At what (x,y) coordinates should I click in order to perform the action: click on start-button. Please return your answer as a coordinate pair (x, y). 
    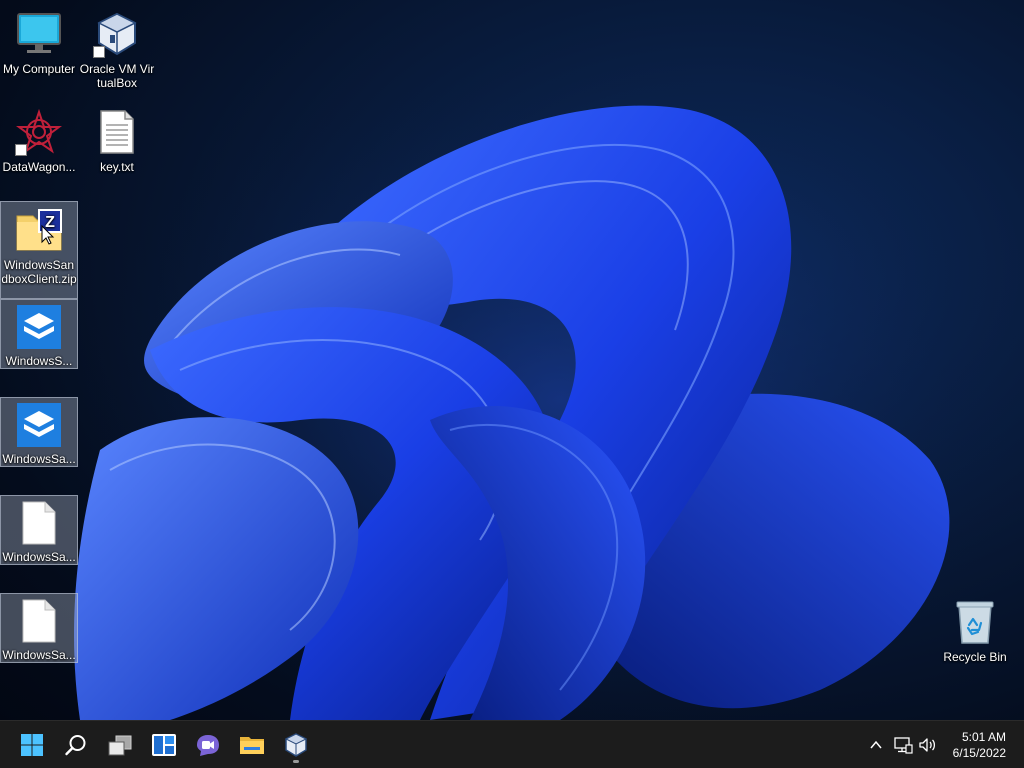
    Looking at the image, I should click on (32, 745).